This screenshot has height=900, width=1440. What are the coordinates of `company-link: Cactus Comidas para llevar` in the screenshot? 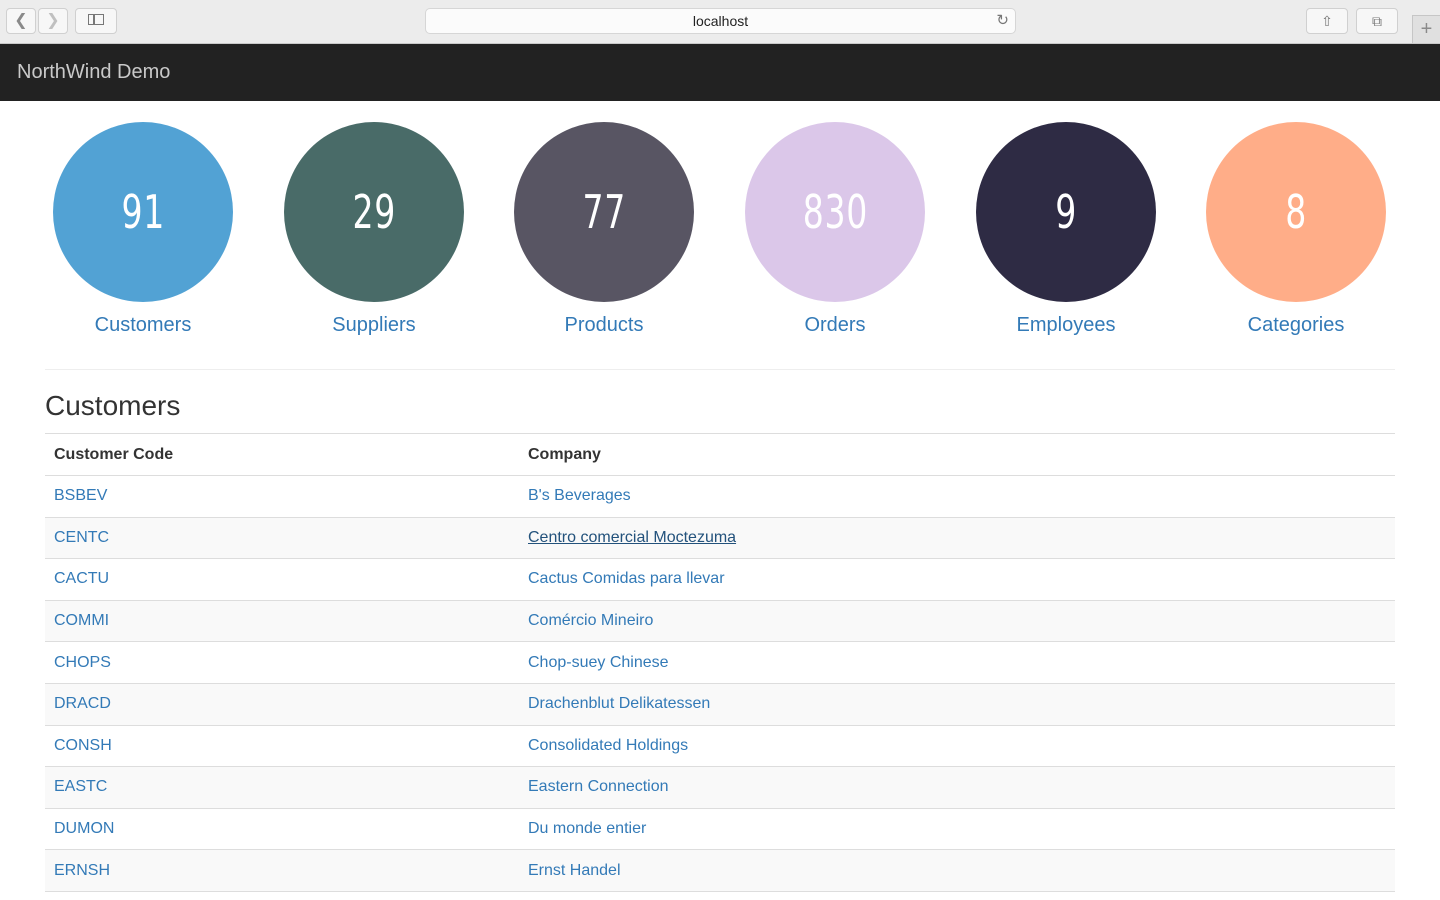 It's located at (626, 578).